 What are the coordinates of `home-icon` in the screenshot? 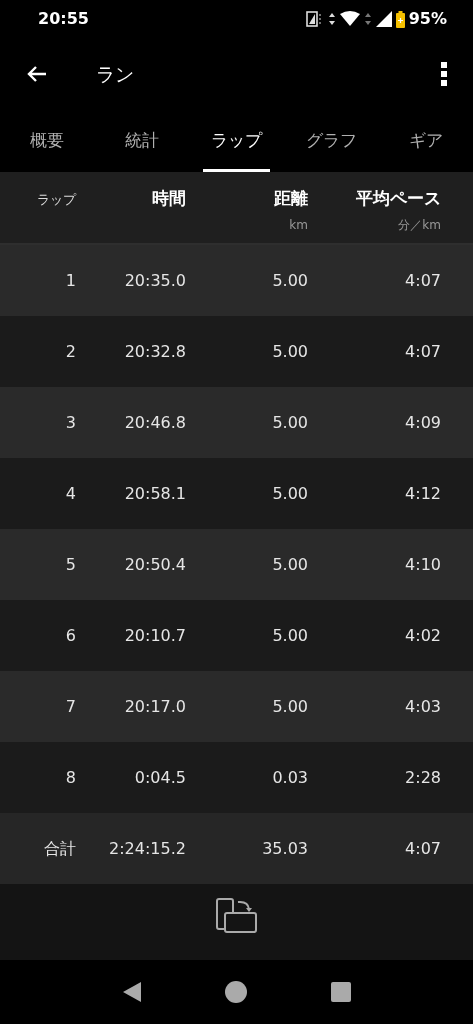 It's located at (236, 992).